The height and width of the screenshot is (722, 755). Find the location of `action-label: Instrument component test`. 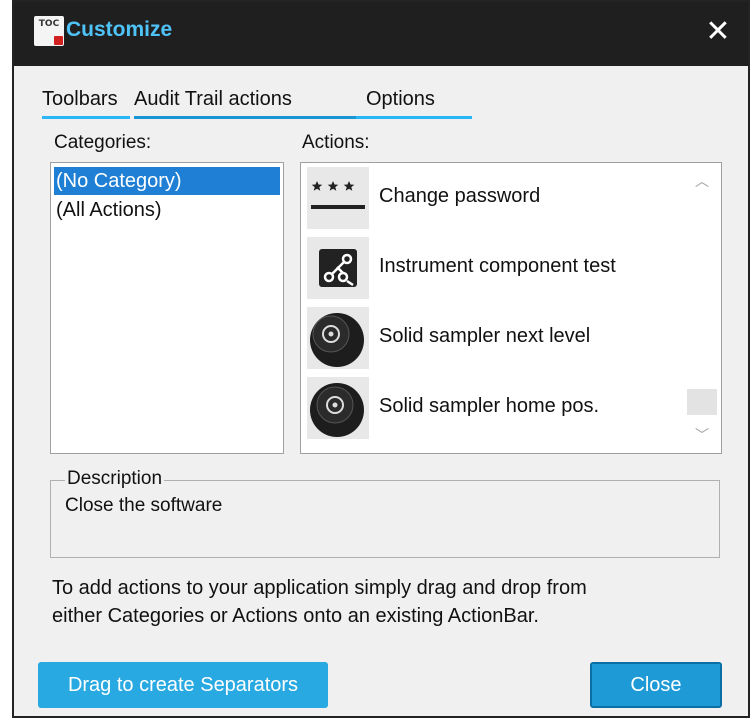

action-label: Instrument component test is located at coordinates (497, 266).